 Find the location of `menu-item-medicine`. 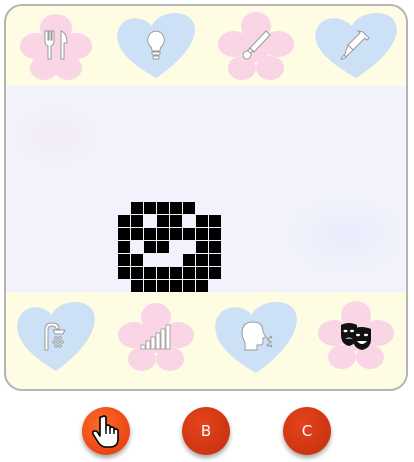

menu-item-medicine is located at coordinates (356, 45).